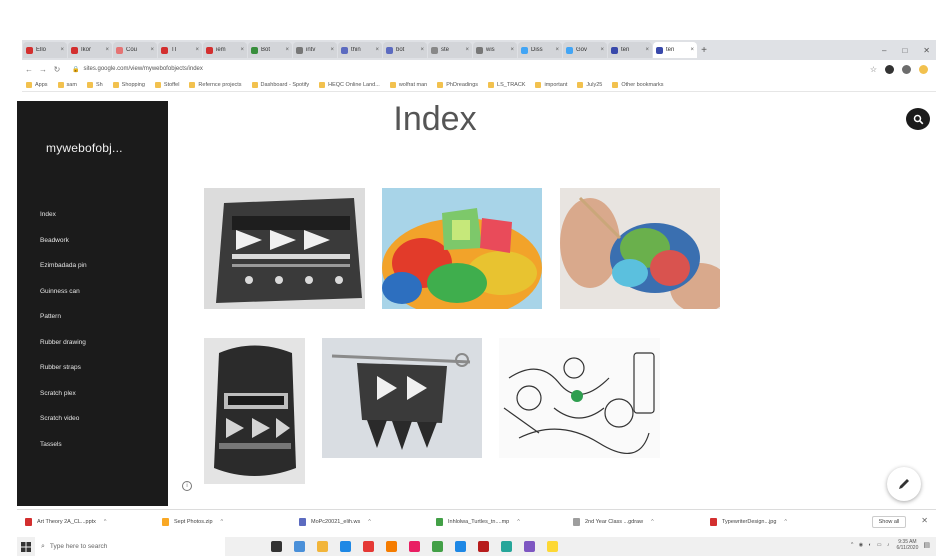  I want to click on new-tab-button: +, so click(704, 50).